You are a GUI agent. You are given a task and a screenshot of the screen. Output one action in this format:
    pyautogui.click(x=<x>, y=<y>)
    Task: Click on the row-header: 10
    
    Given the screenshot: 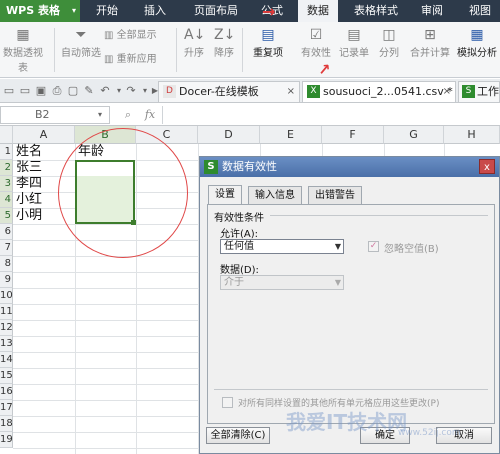 What is the action you would take?
    pyautogui.click(x=6, y=296)
    